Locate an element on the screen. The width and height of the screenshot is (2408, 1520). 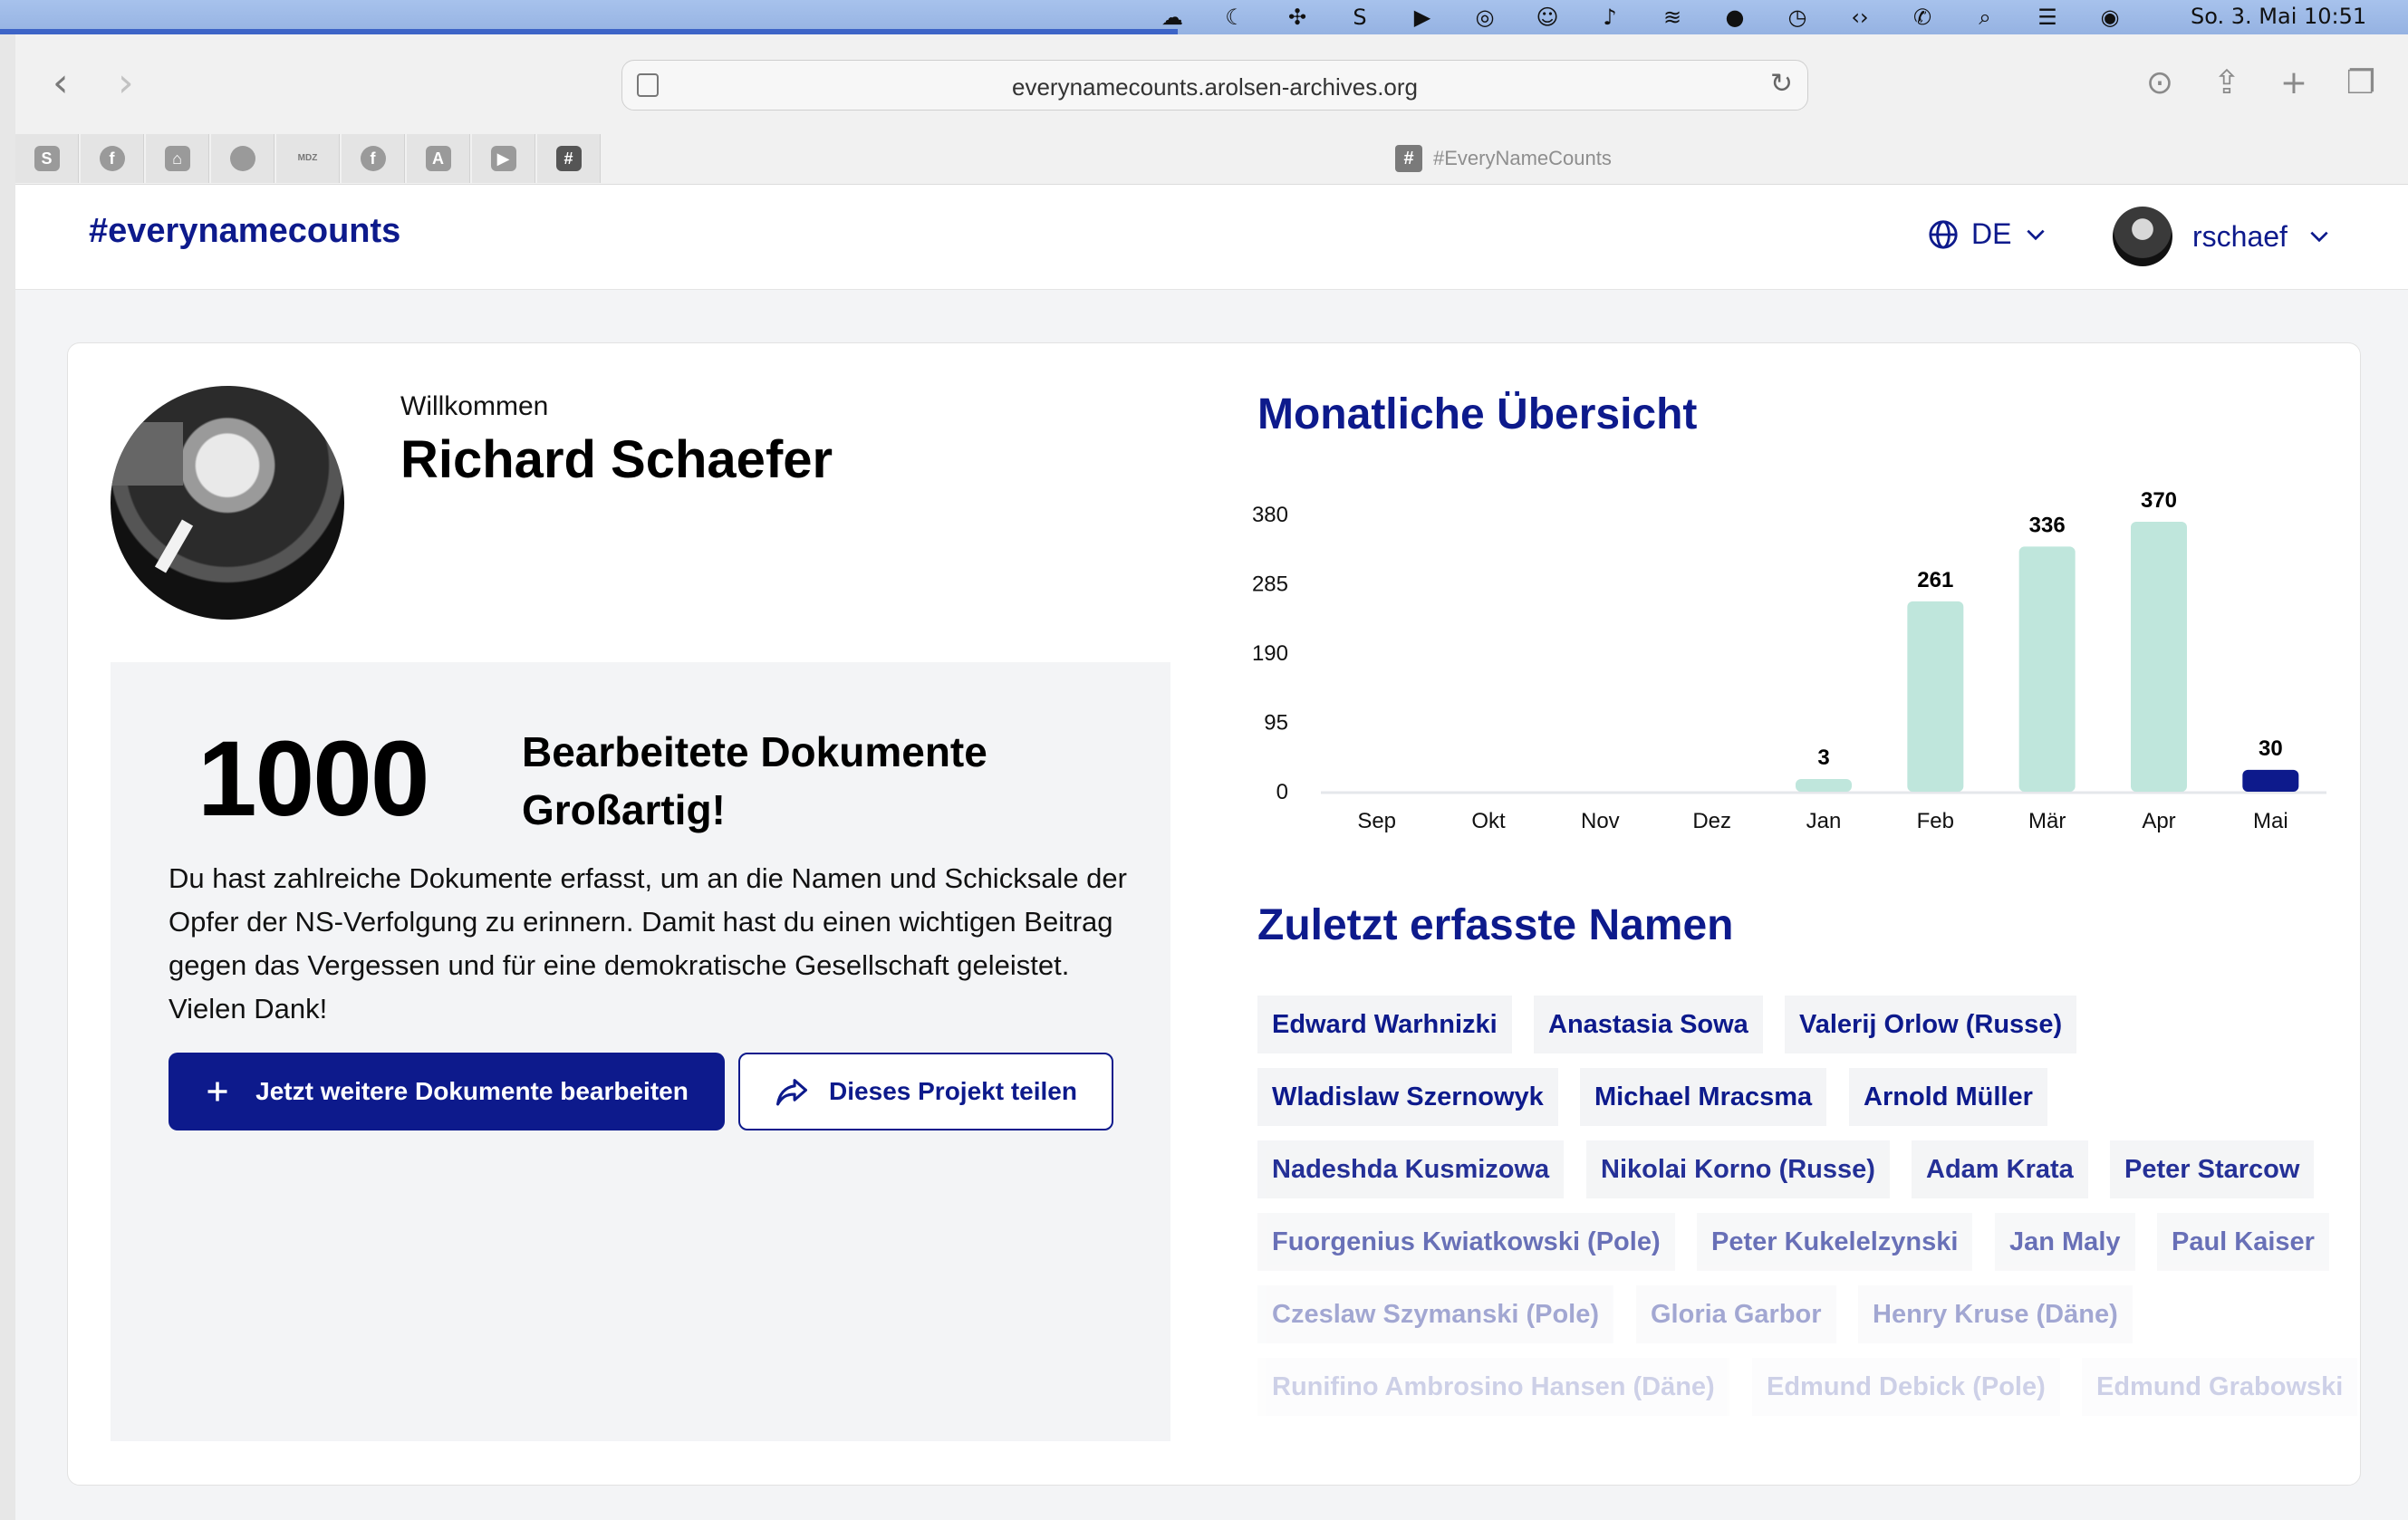
edit-more-documents-label: Jetzt weitere Dokumente bearbeiten is located at coordinates (472, 1091).